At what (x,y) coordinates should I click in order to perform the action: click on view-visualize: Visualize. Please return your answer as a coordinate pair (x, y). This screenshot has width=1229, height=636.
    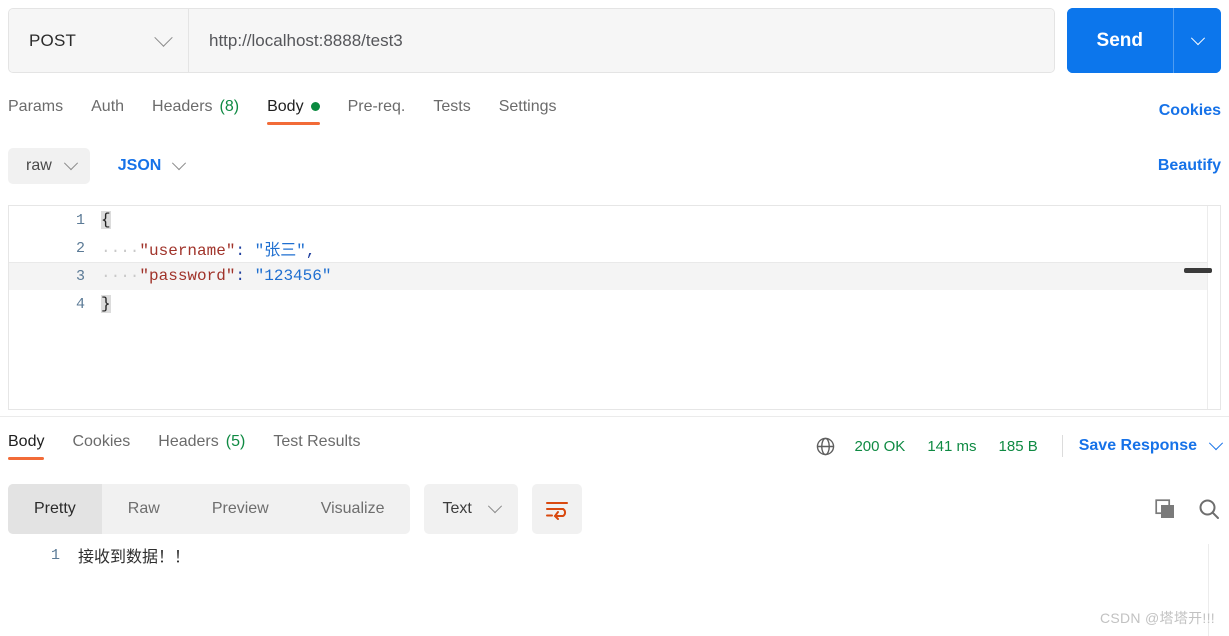
    Looking at the image, I should click on (353, 509).